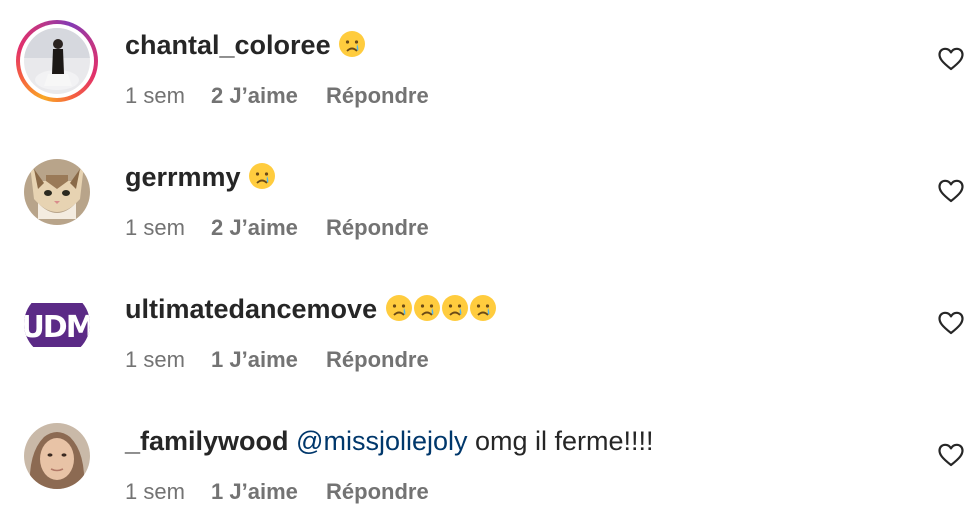  I want to click on username: chantal_coloree, so click(228, 45).